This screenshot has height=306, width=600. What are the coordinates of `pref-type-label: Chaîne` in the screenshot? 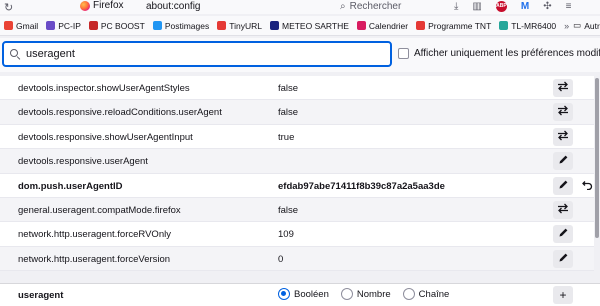 It's located at (434, 294).